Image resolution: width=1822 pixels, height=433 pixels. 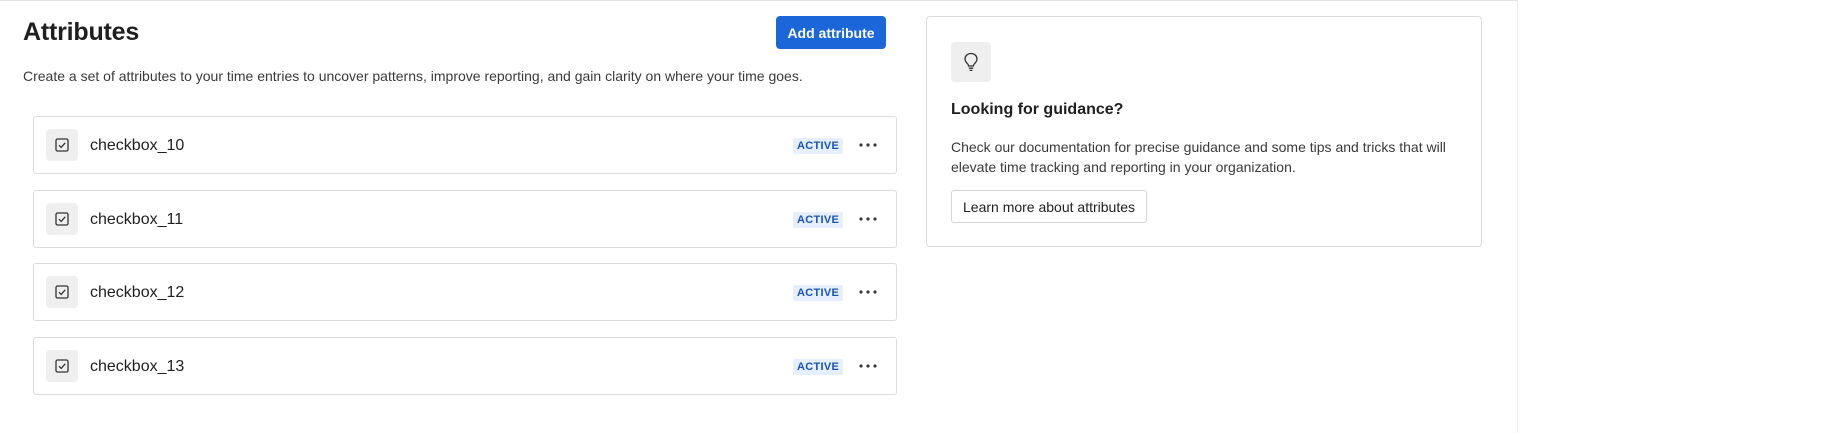 What do you see at coordinates (81, 32) in the screenshot?
I see `page-title: Attributes` at bounding box center [81, 32].